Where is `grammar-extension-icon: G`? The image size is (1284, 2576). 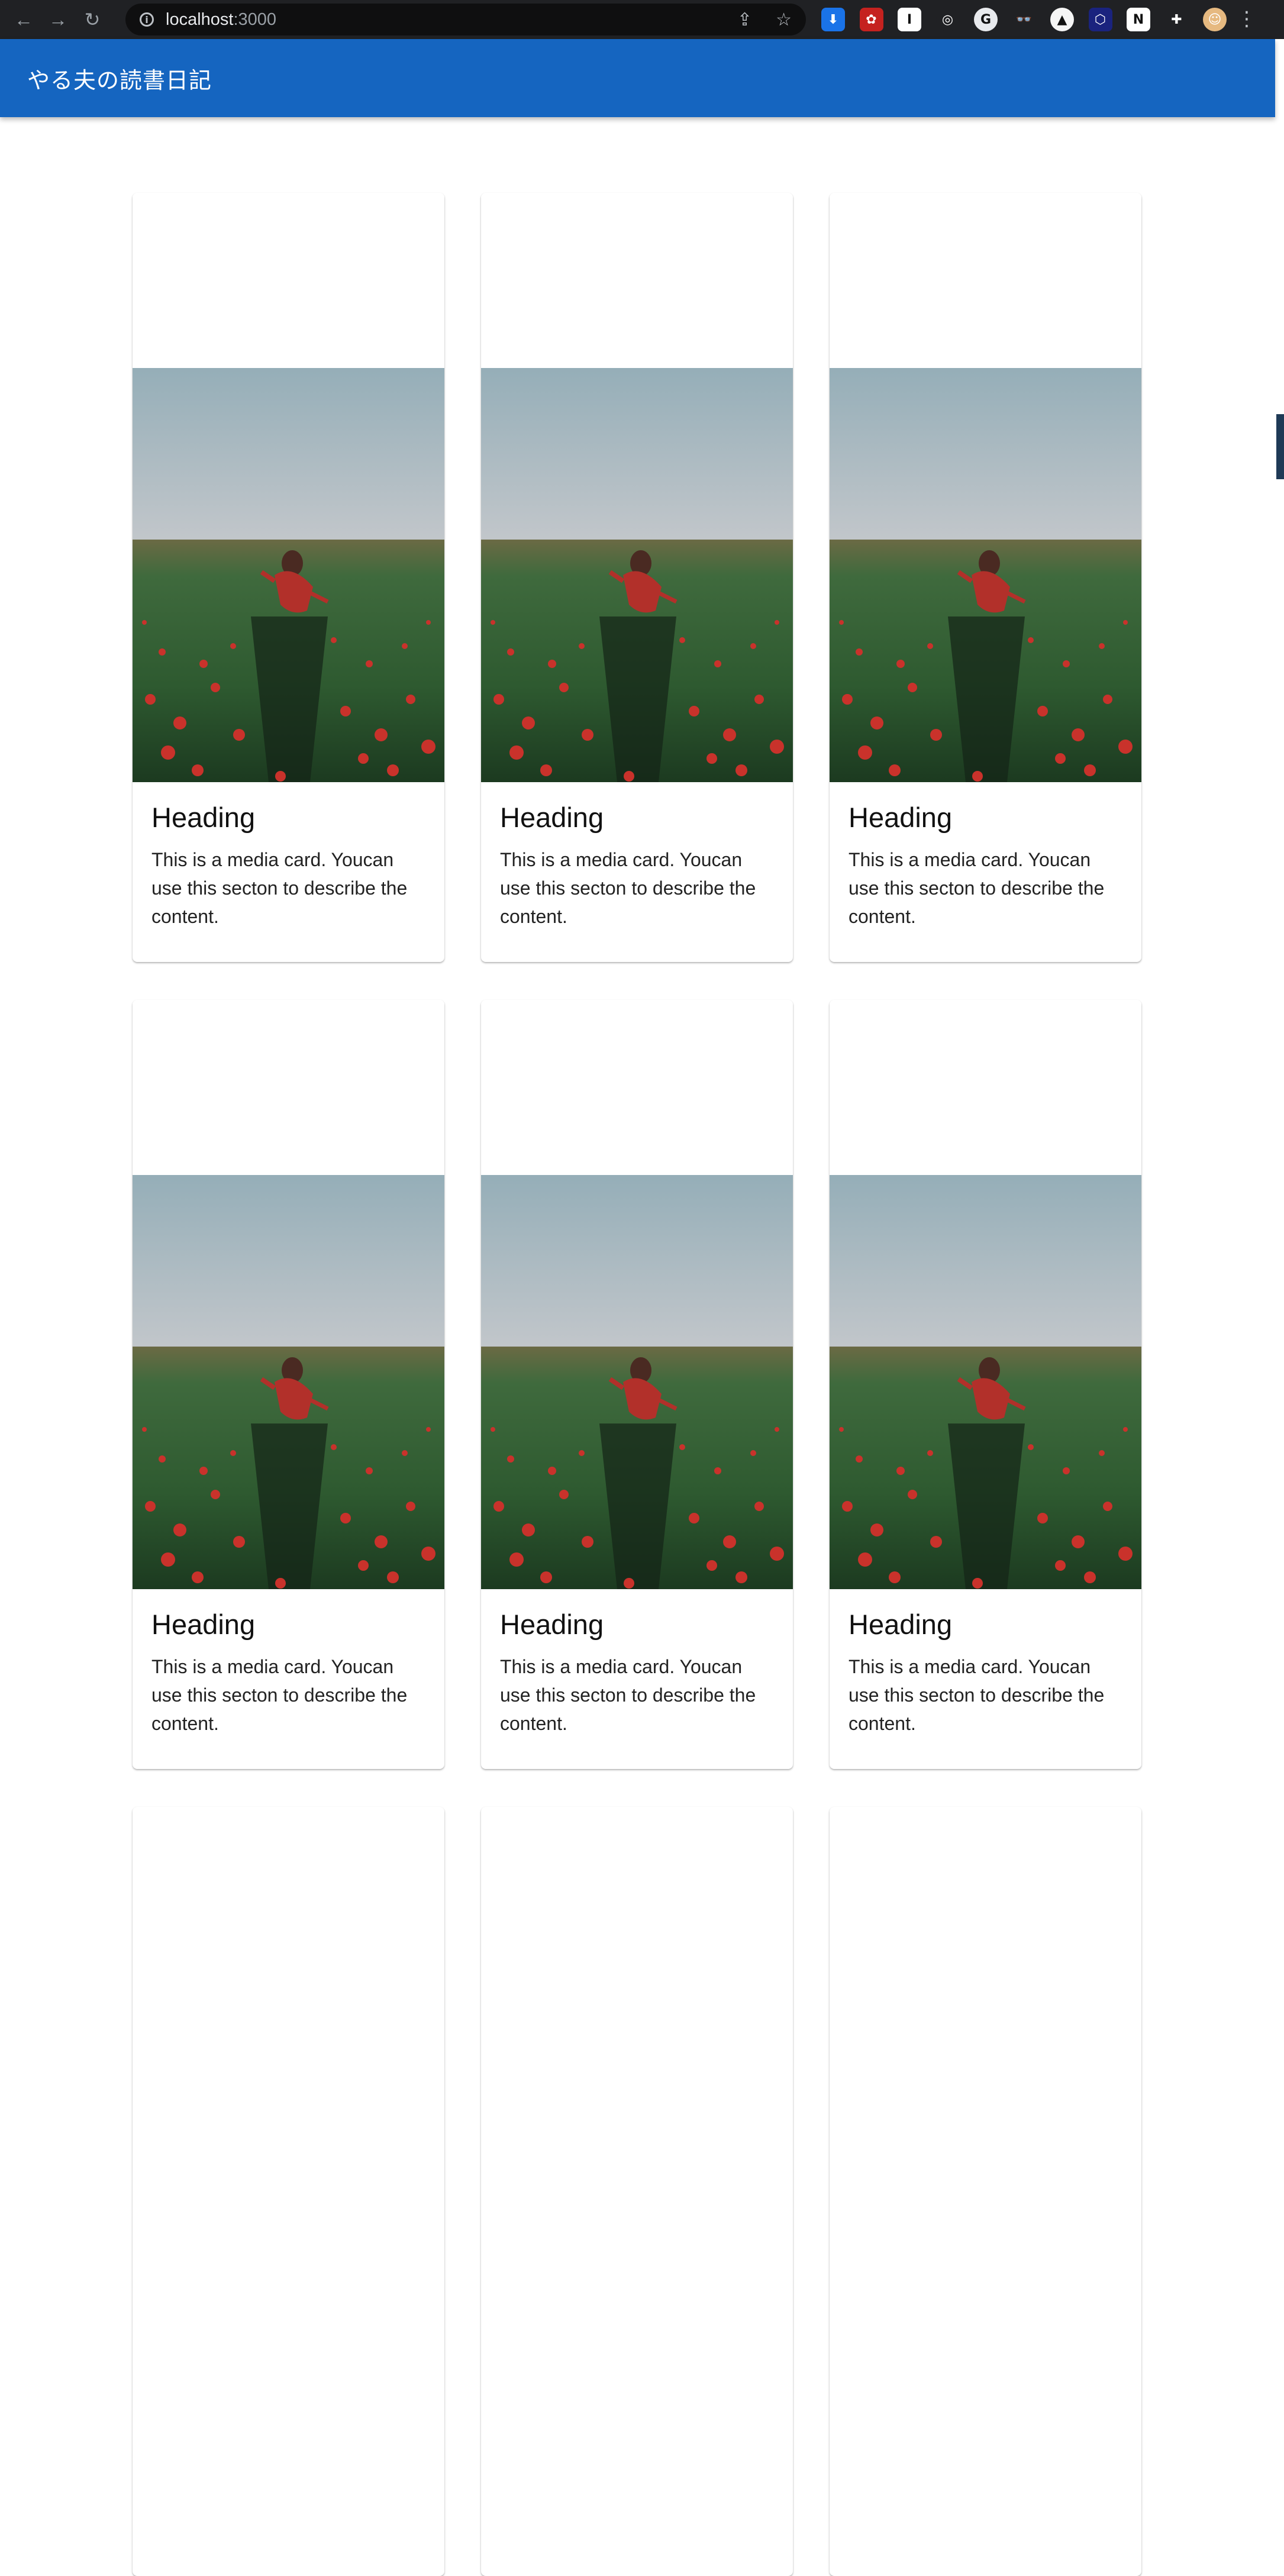
grammar-extension-icon: G is located at coordinates (986, 19).